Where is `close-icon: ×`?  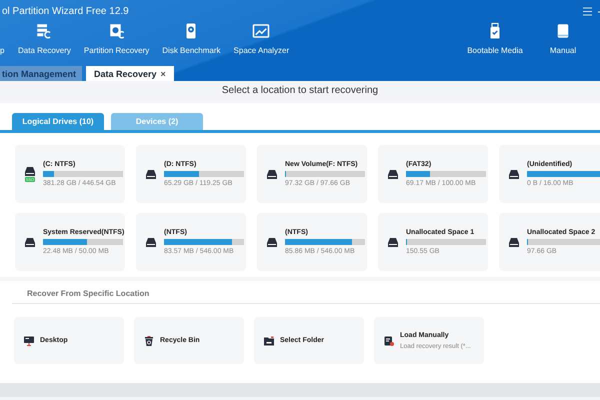
close-icon: × is located at coordinates (163, 73).